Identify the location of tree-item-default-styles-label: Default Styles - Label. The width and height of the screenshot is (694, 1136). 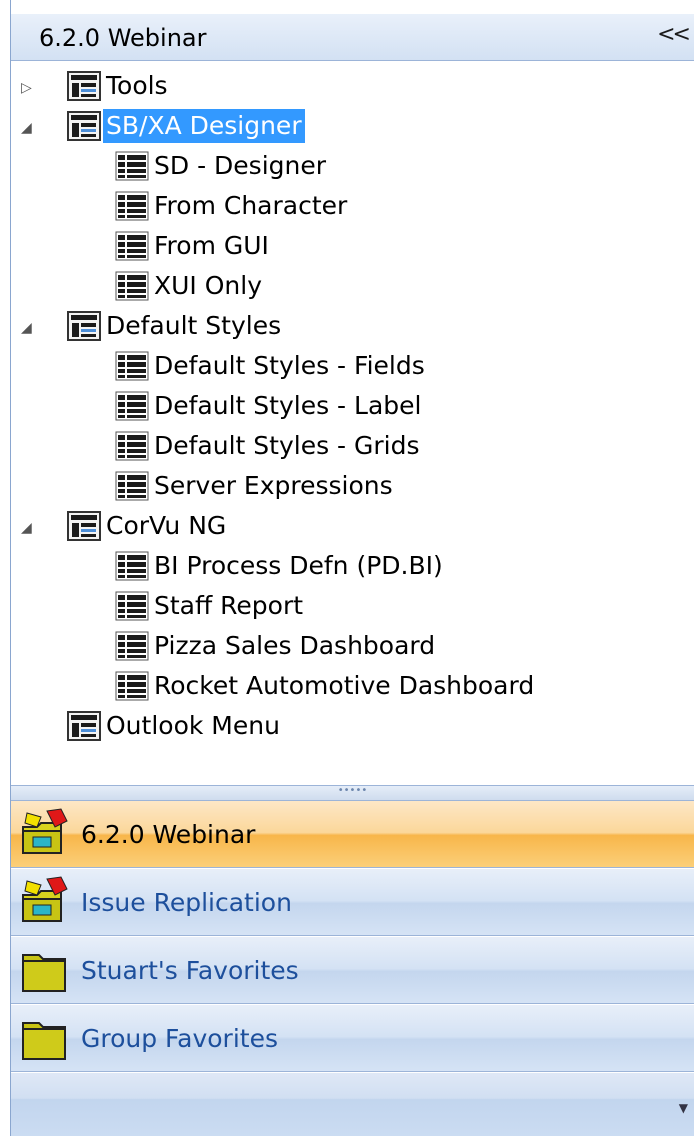
(269, 406).